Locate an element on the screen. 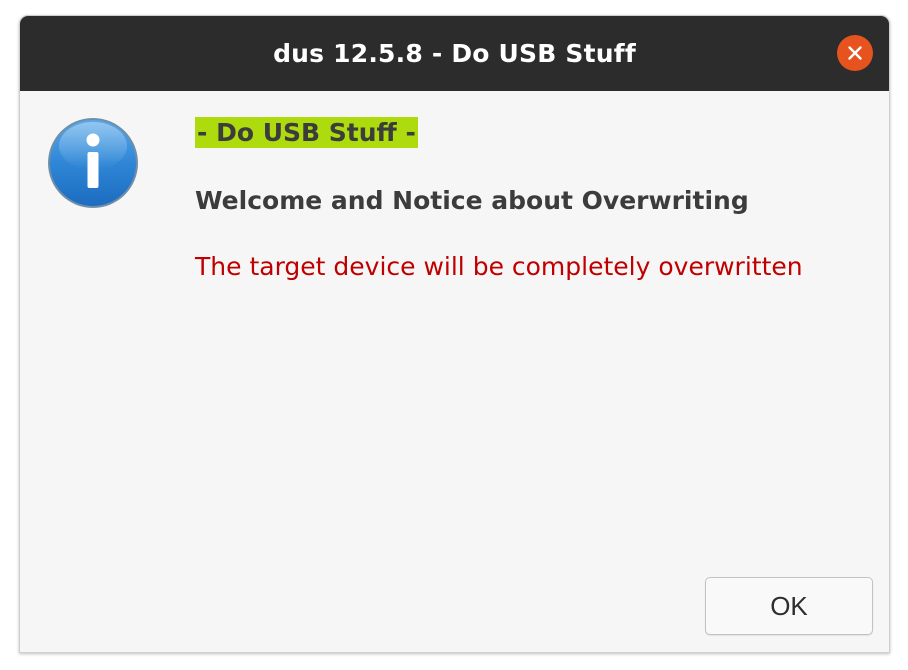 This screenshot has height=670, width=908. title-bar: dus 12.5.8 - Do USB Stuff is located at coordinates (454, 53).